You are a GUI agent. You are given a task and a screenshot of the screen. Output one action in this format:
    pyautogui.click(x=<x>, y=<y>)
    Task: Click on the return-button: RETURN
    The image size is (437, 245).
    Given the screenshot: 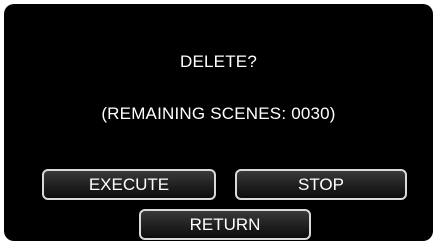 What is the action you would take?
    pyautogui.click(x=225, y=224)
    